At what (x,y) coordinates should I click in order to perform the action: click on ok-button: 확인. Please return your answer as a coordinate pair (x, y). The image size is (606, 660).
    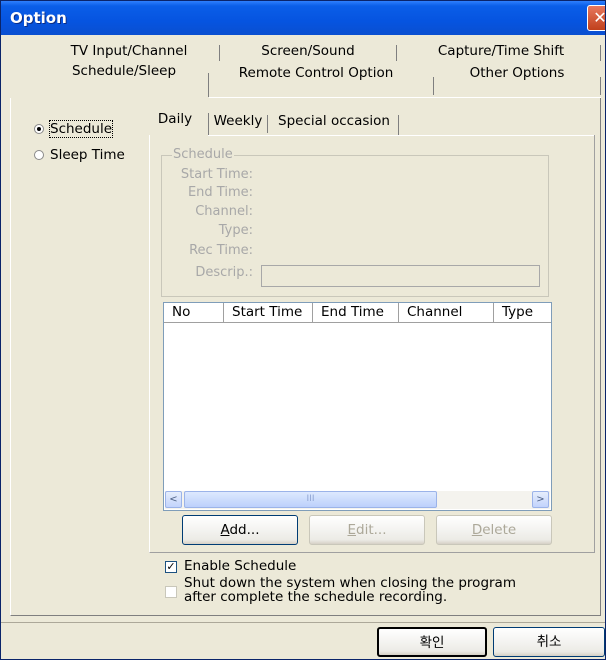
    Looking at the image, I should click on (432, 642).